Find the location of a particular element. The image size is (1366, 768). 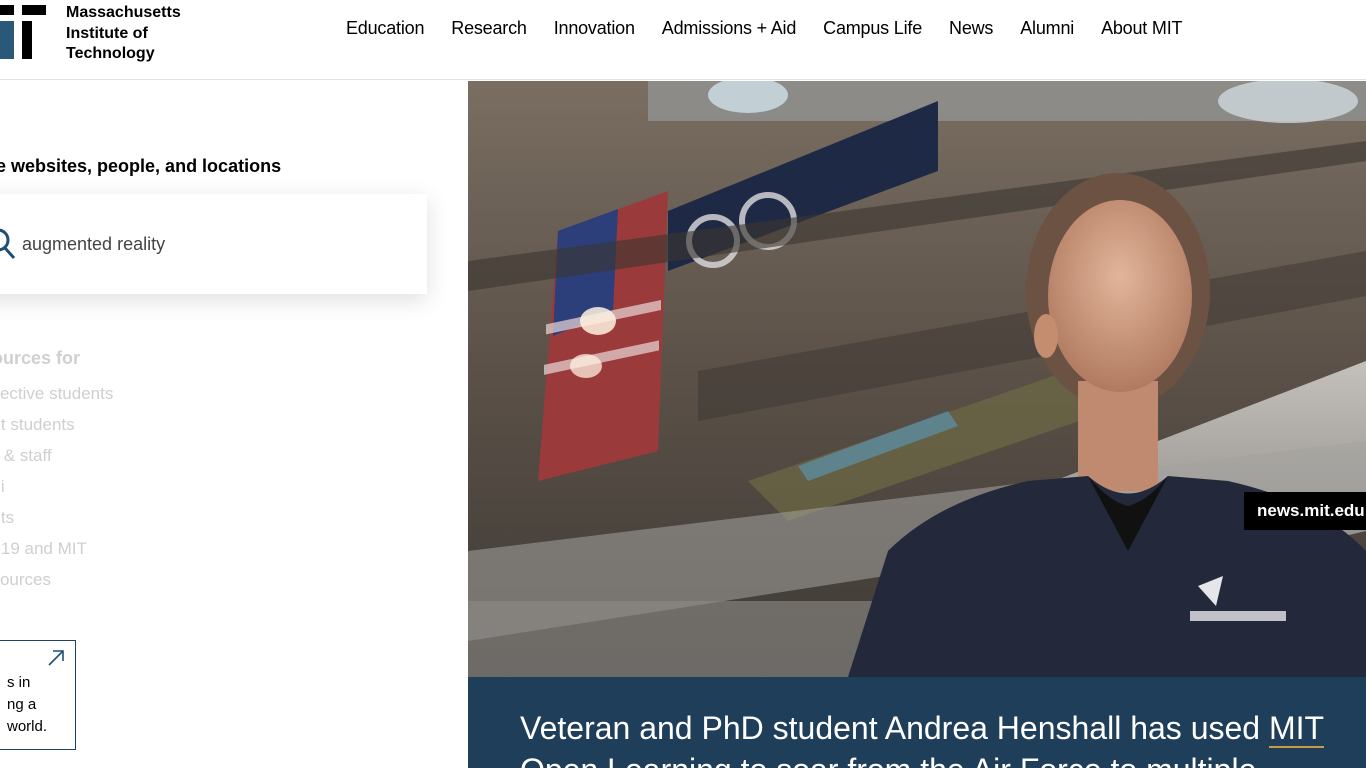

search-heading: ore websites, people, and locations is located at coordinates (141, 166).